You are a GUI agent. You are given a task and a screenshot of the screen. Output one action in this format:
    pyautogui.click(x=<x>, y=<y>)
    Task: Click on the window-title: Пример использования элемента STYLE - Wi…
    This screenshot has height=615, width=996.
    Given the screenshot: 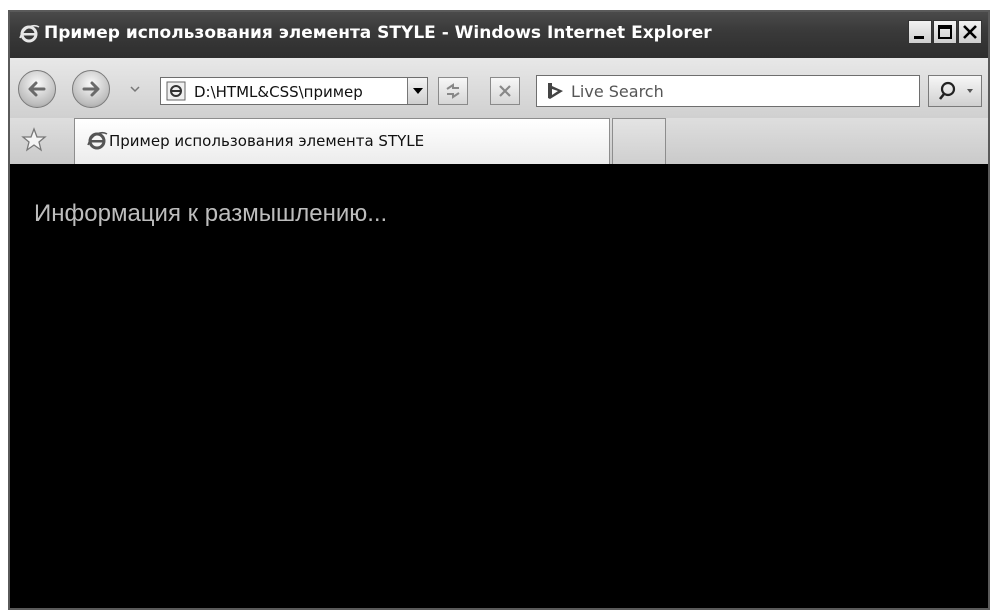 What is the action you would take?
    pyautogui.click(x=378, y=33)
    